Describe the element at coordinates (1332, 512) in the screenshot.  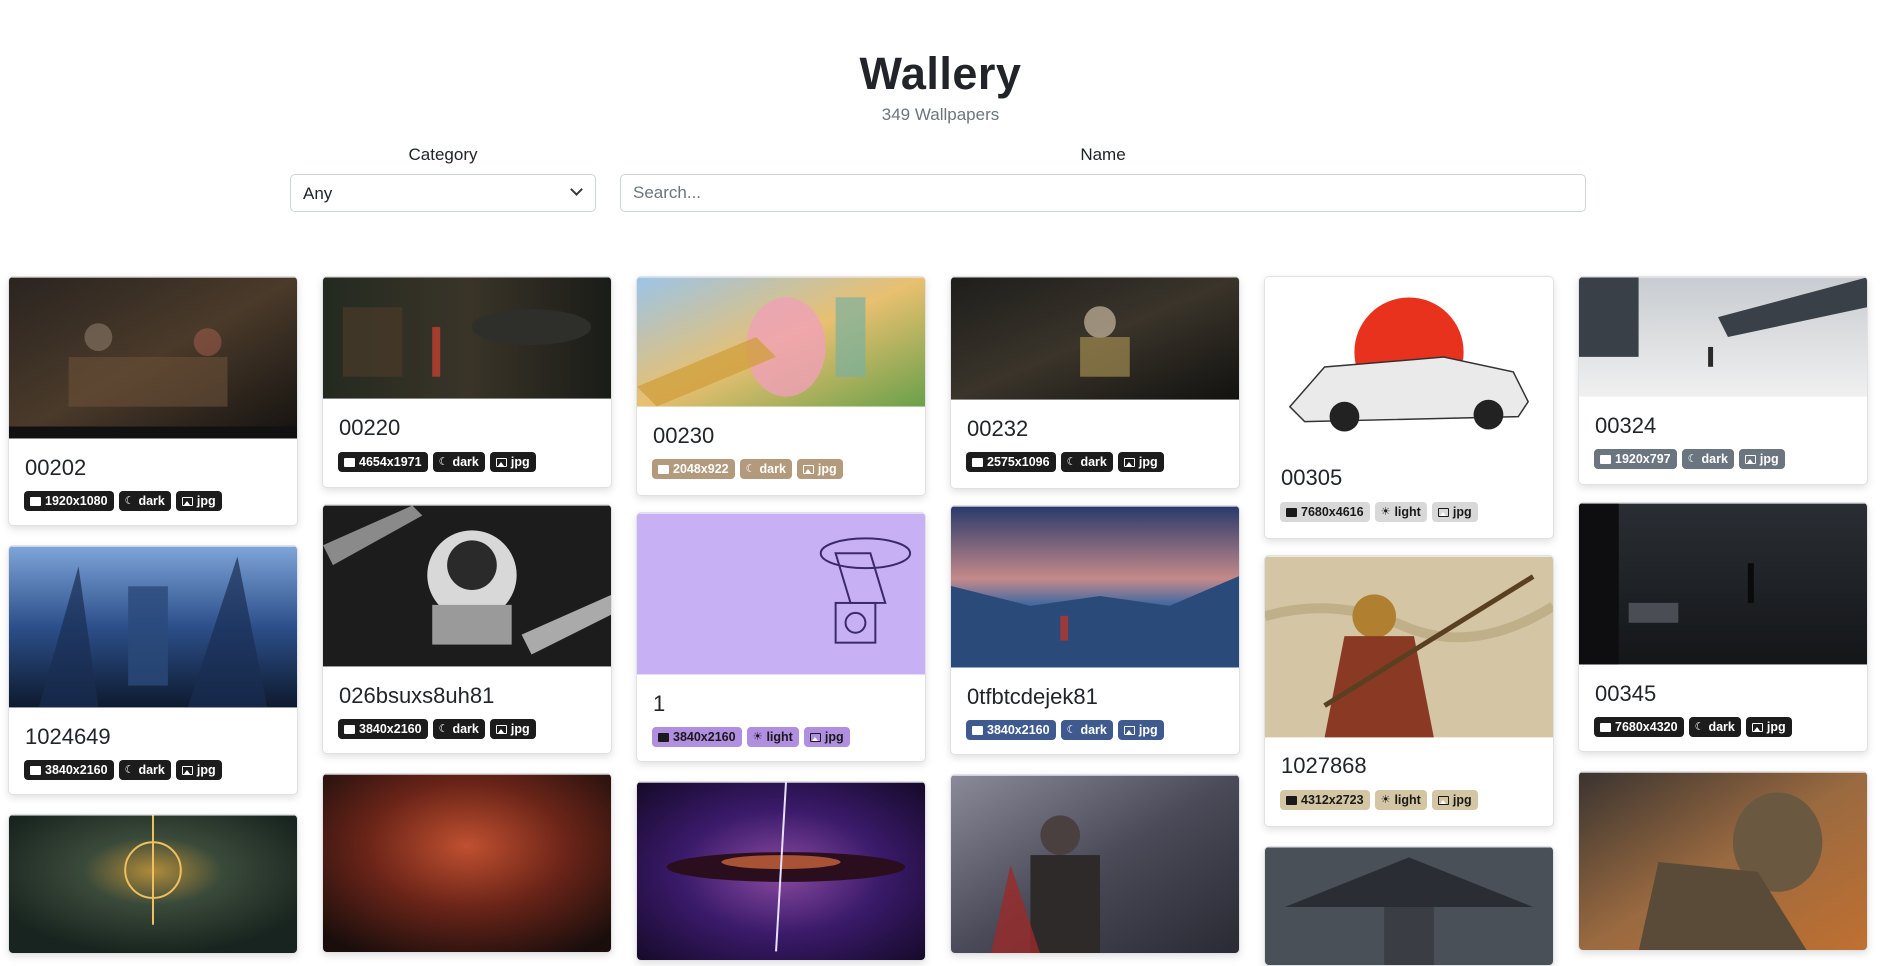
I see `resolution-text: 7680x4616` at that location.